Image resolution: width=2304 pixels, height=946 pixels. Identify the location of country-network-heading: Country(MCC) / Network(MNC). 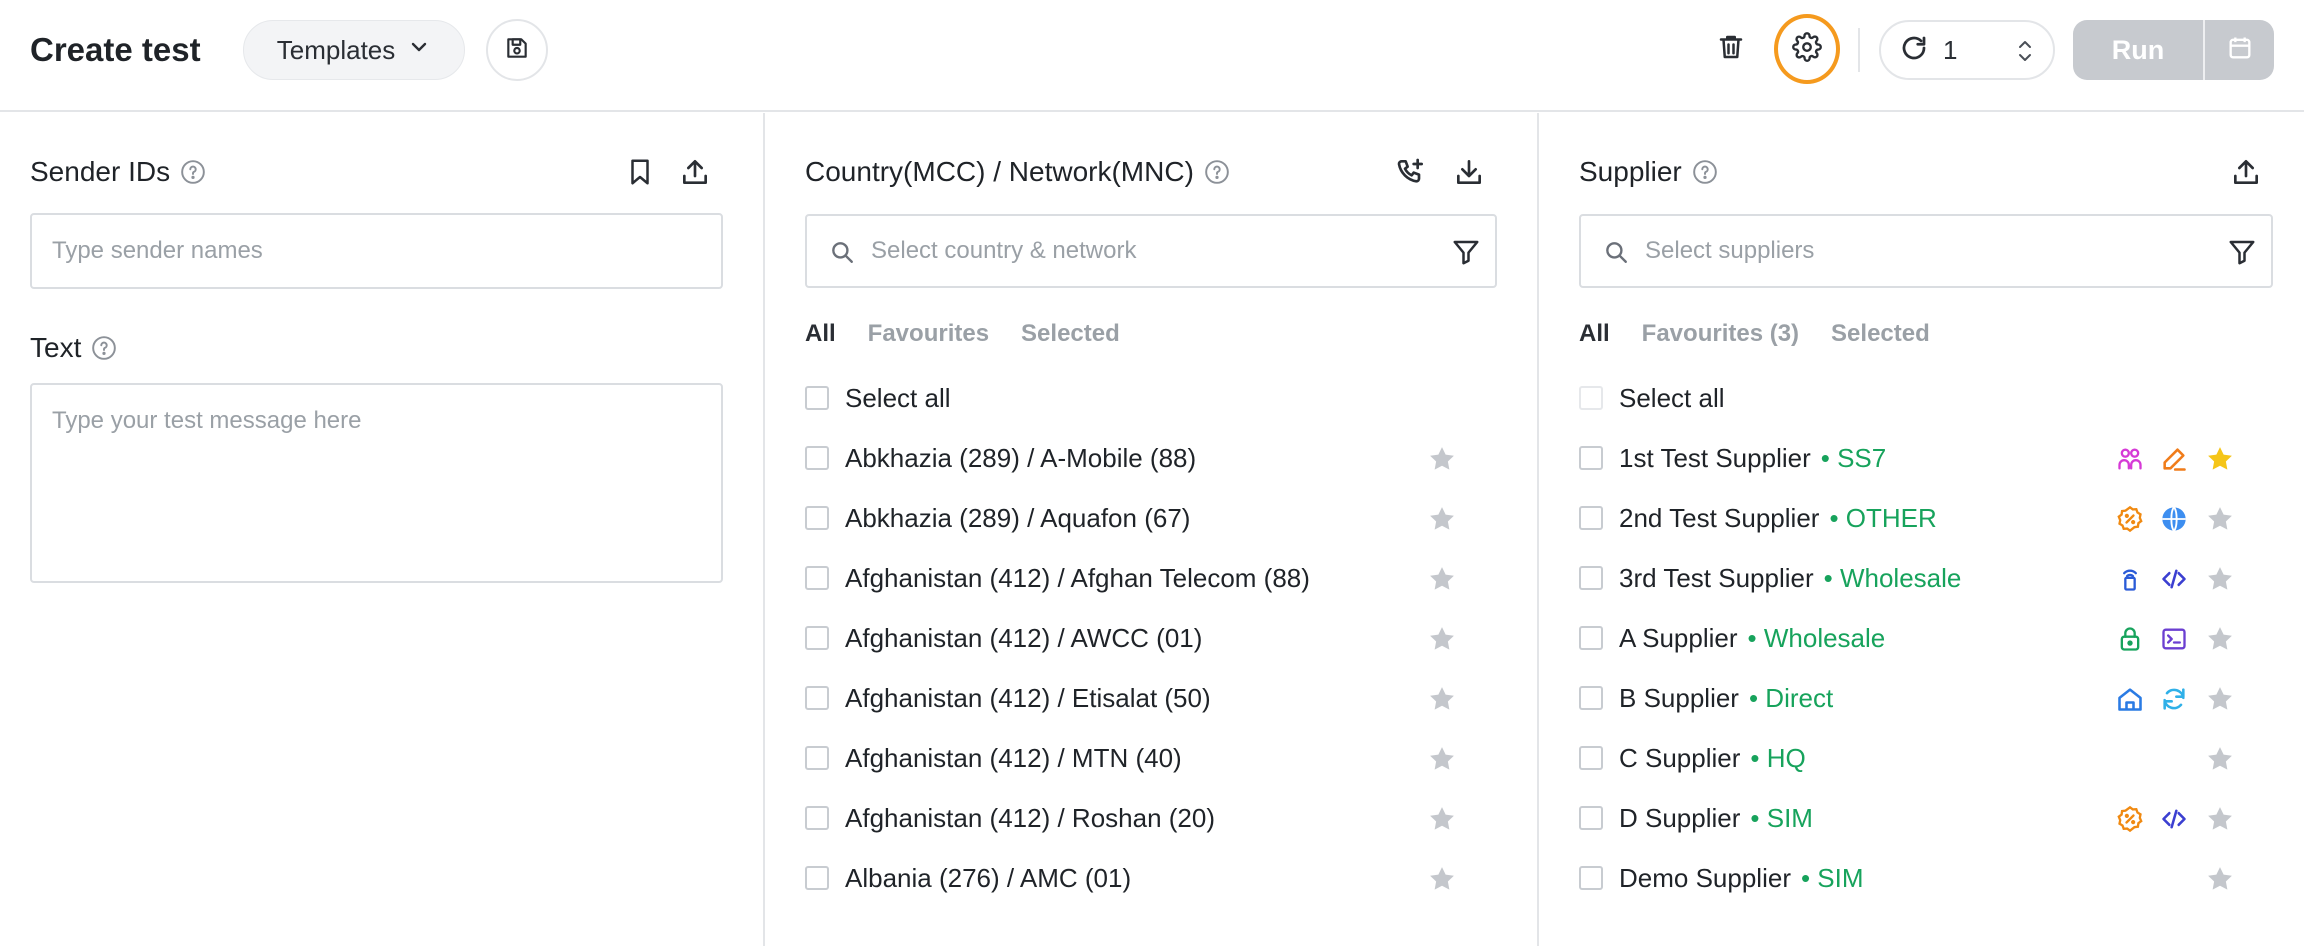
(1017, 172).